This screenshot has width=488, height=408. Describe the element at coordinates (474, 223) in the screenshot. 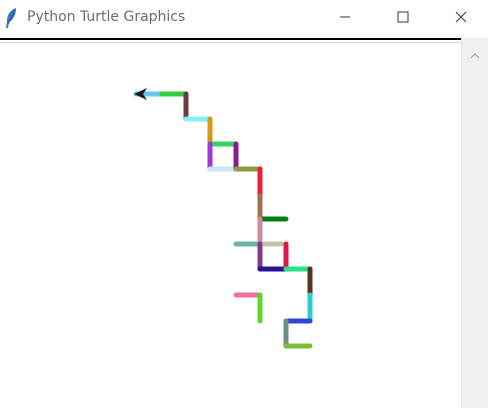

I see `vertical-scrollbar` at that location.